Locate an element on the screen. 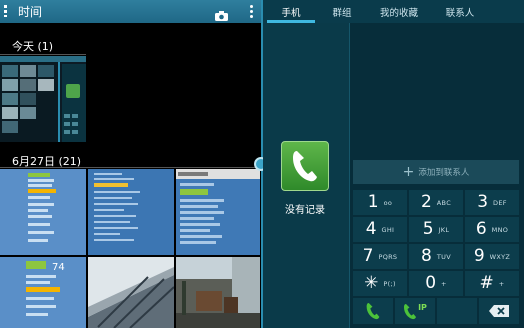 This screenshot has height=328, width=524. key-digit: 0 is located at coordinates (431, 283).